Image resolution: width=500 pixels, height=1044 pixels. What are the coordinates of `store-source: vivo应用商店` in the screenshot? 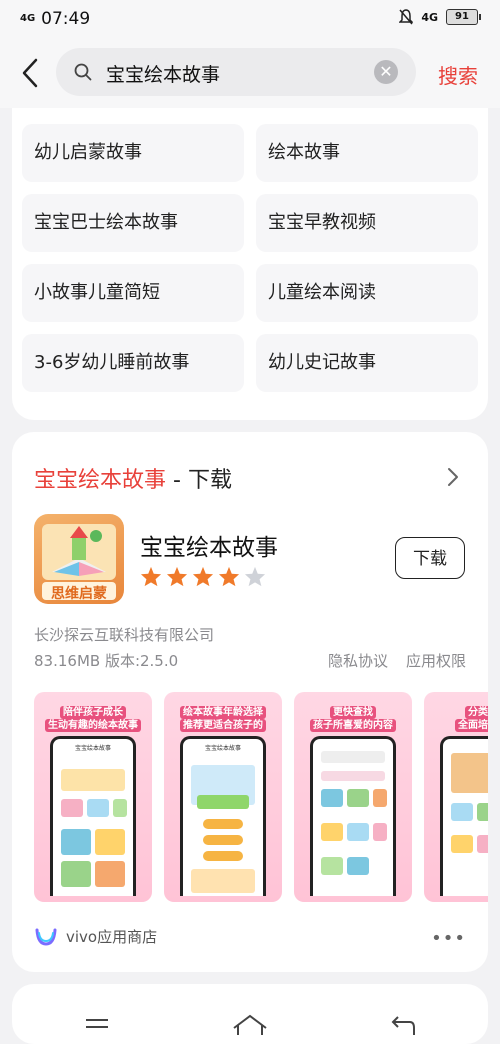 It's located at (95, 936).